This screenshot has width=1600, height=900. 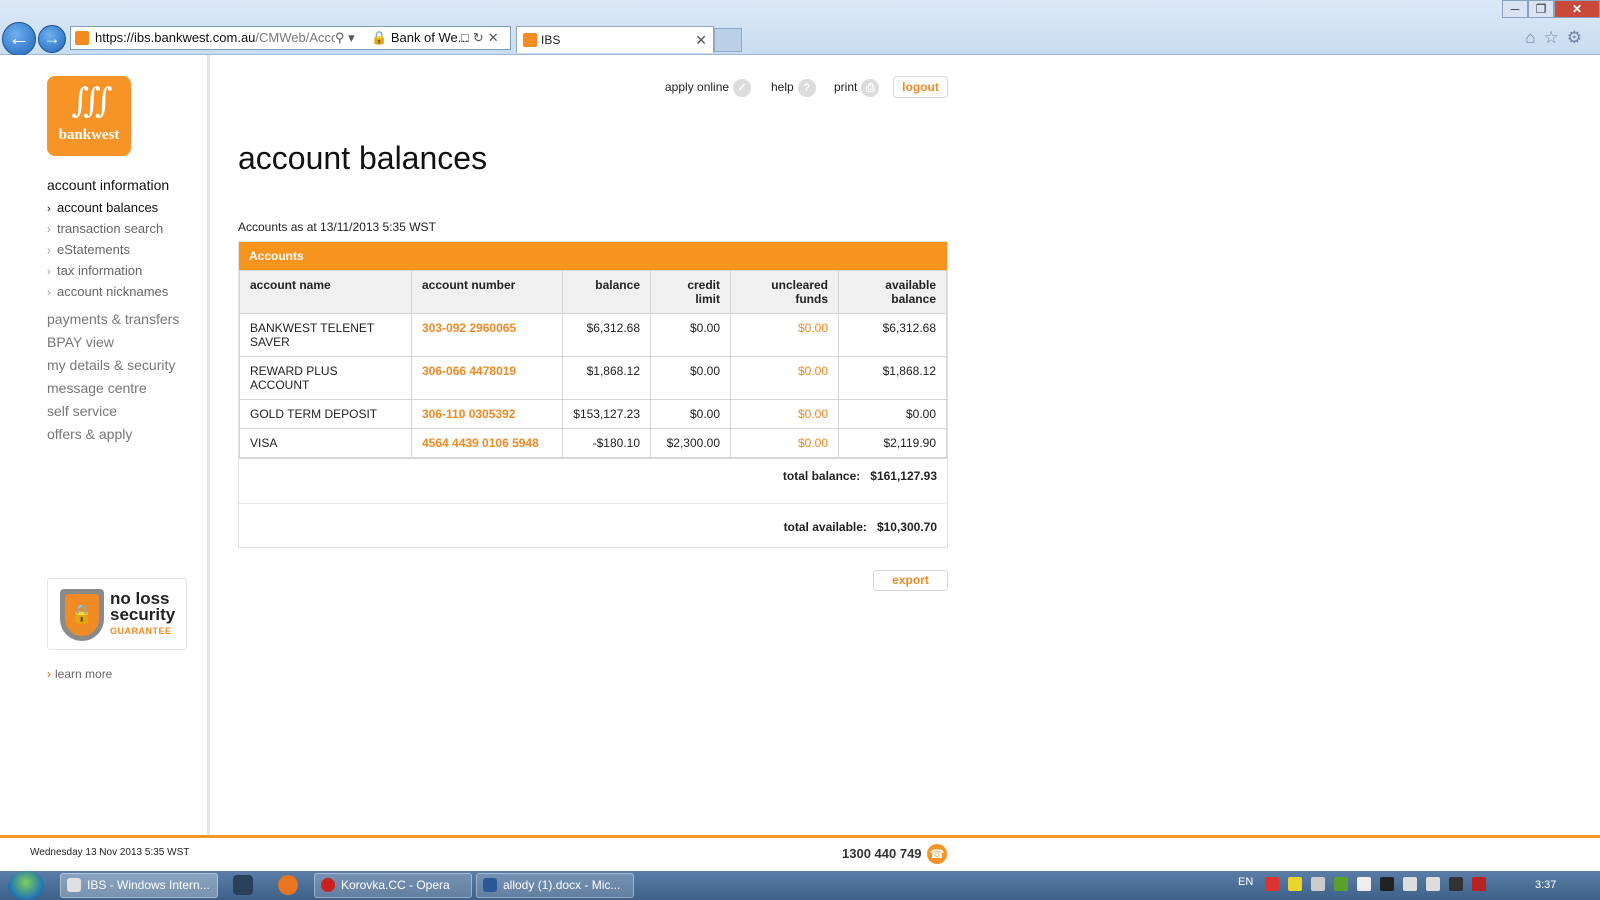 What do you see at coordinates (882, 853) in the screenshot?
I see `footer-phone: 1300 440 749` at bounding box center [882, 853].